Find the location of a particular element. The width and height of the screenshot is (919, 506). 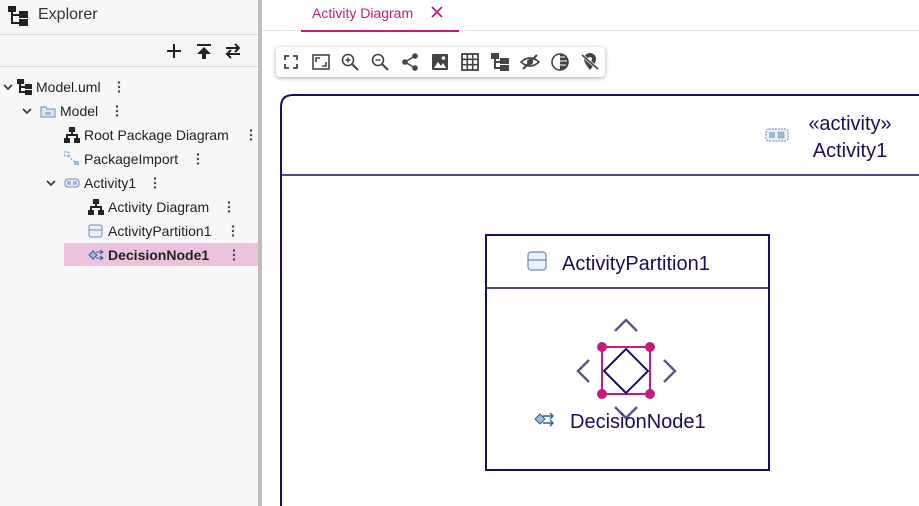

tree-item-activity-partition1: ActivityPartition1 is located at coordinates (129, 230).